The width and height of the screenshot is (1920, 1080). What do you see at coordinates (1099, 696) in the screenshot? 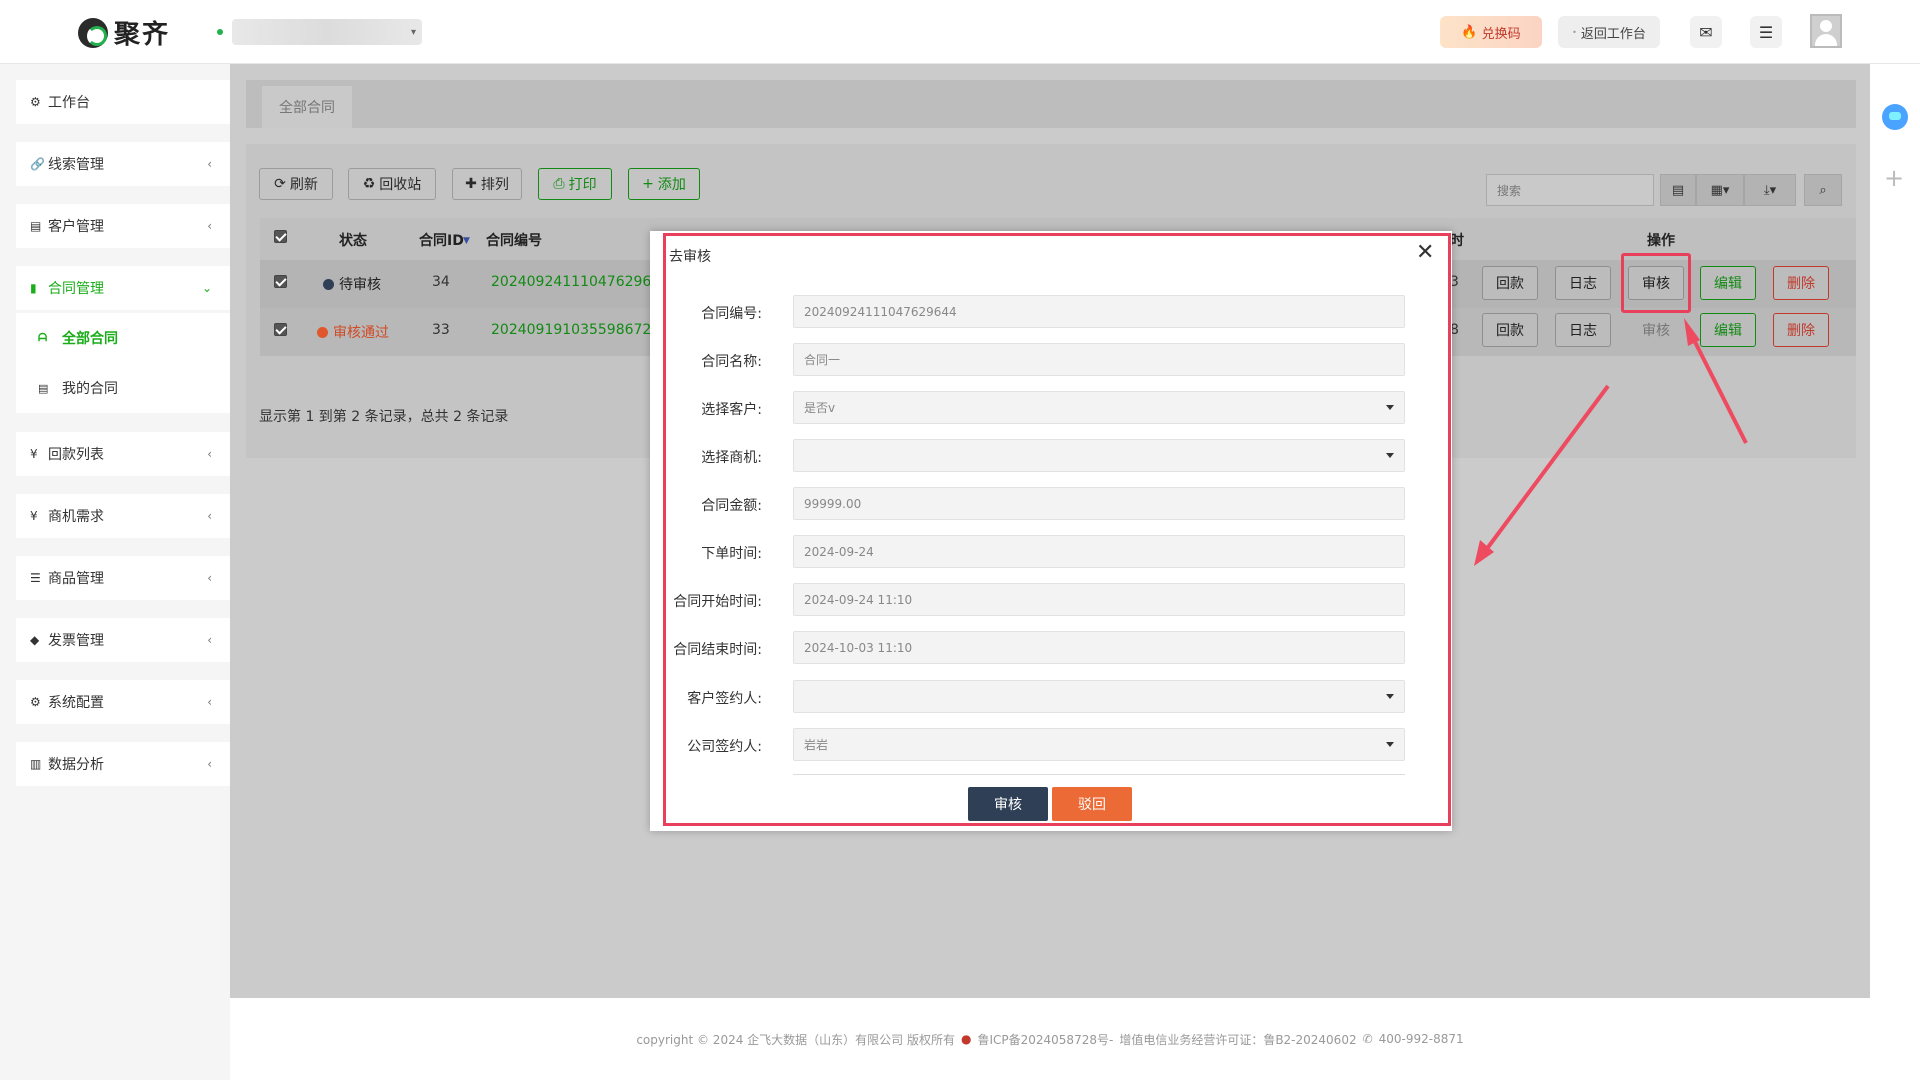
I see `customer-signer-select` at bounding box center [1099, 696].